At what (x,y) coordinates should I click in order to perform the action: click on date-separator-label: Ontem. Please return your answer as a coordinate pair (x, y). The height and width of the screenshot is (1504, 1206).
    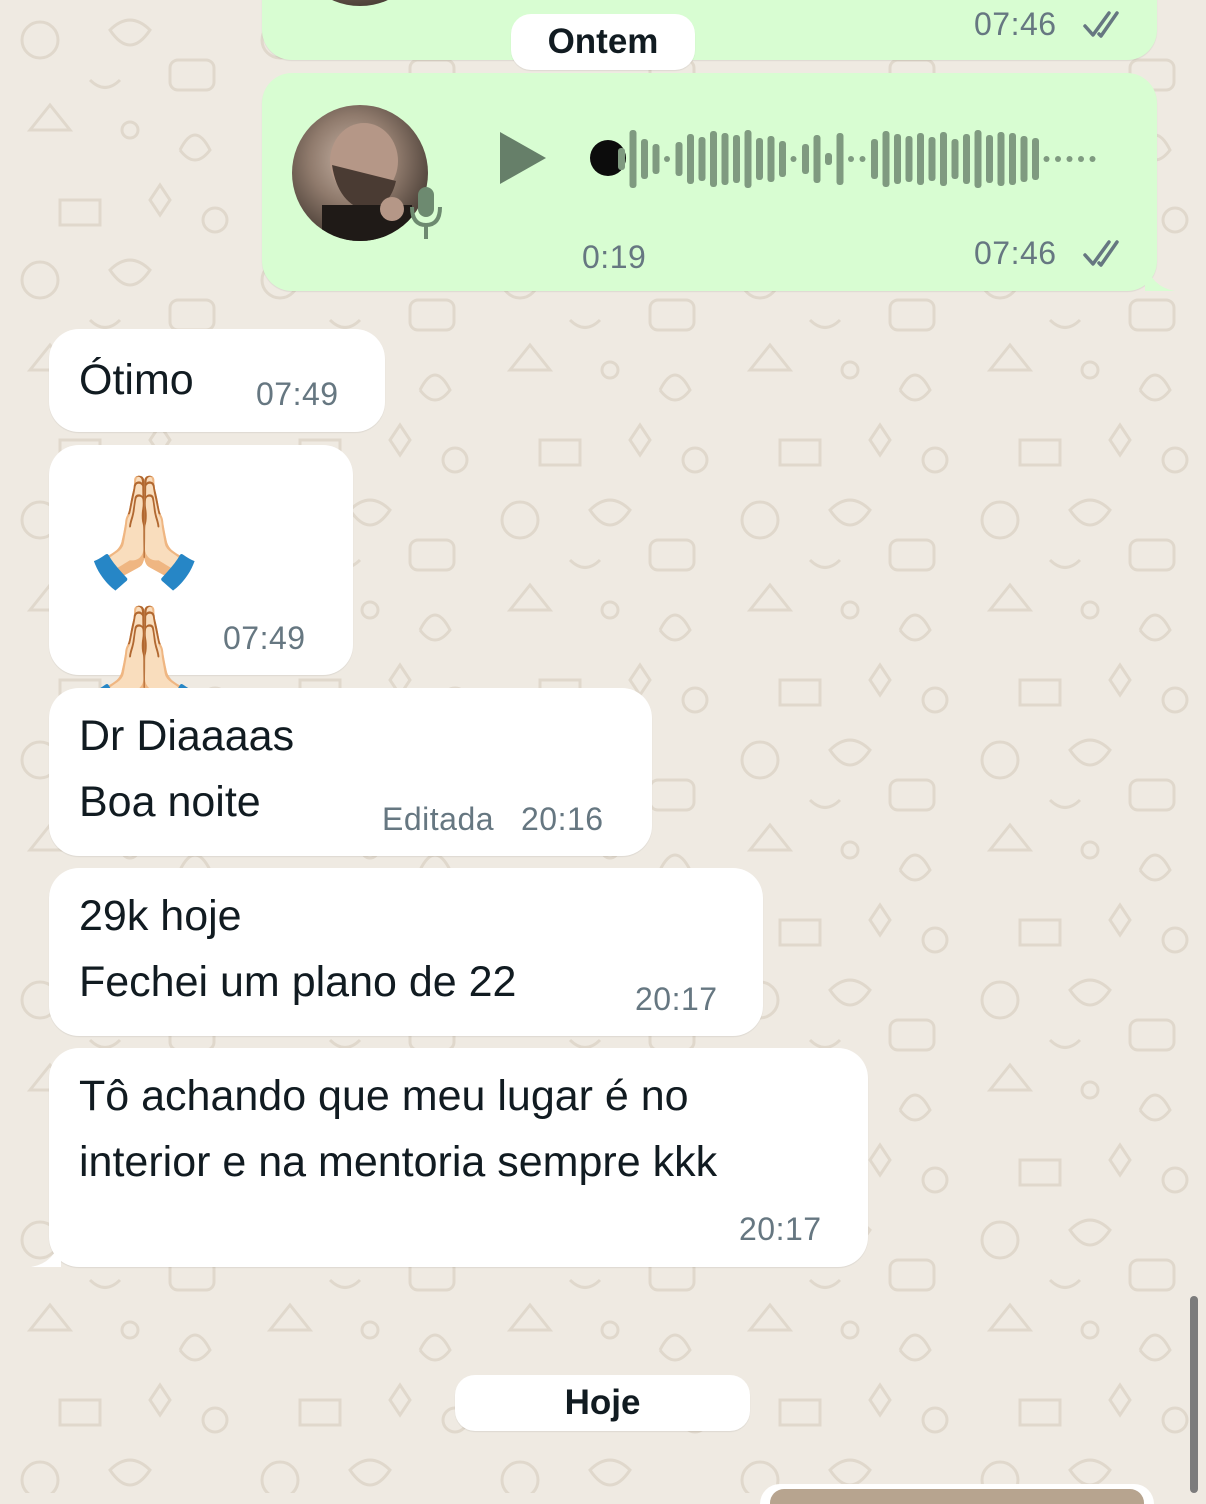
    Looking at the image, I should click on (603, 41).